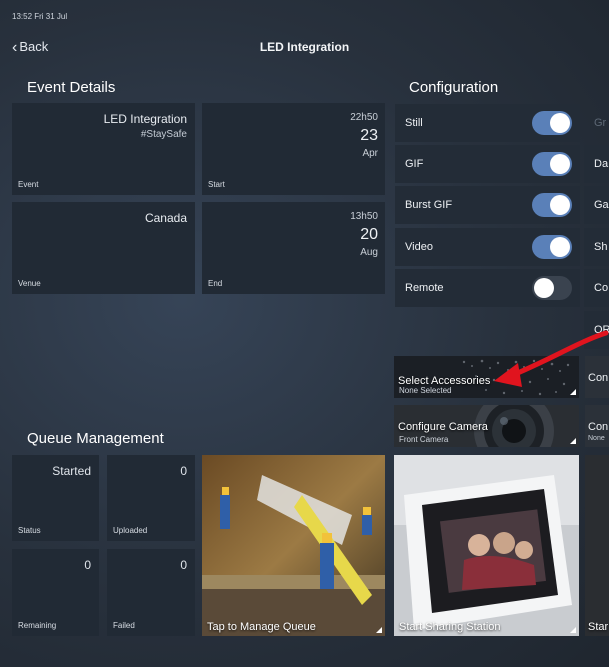  I want to click on queue-status-value: Started, so click(71, 471).